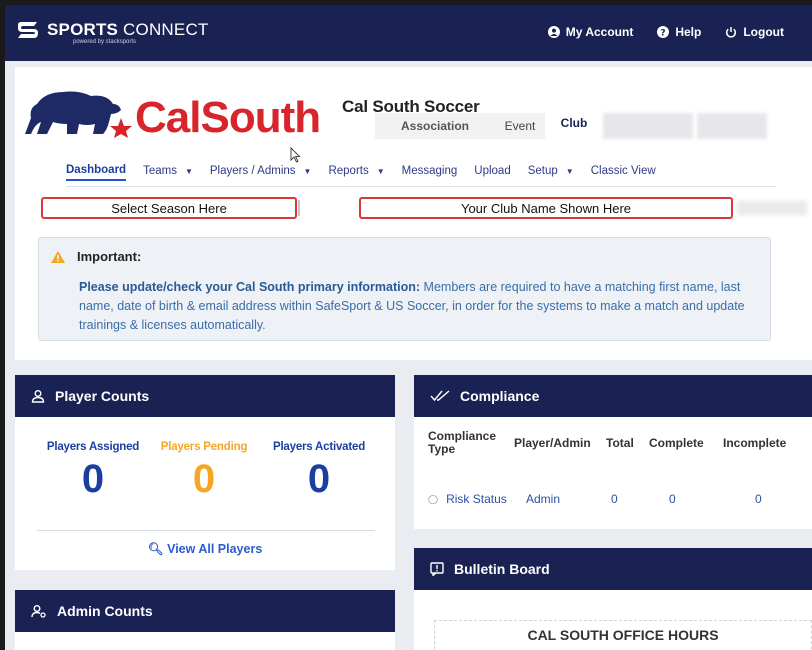 The width and height of the screenshot is (812, 650). What do you see at coordinates (109, 256) in the screenshot?
I see `alert-title-text: Important:` at bounding box center [109, 256].